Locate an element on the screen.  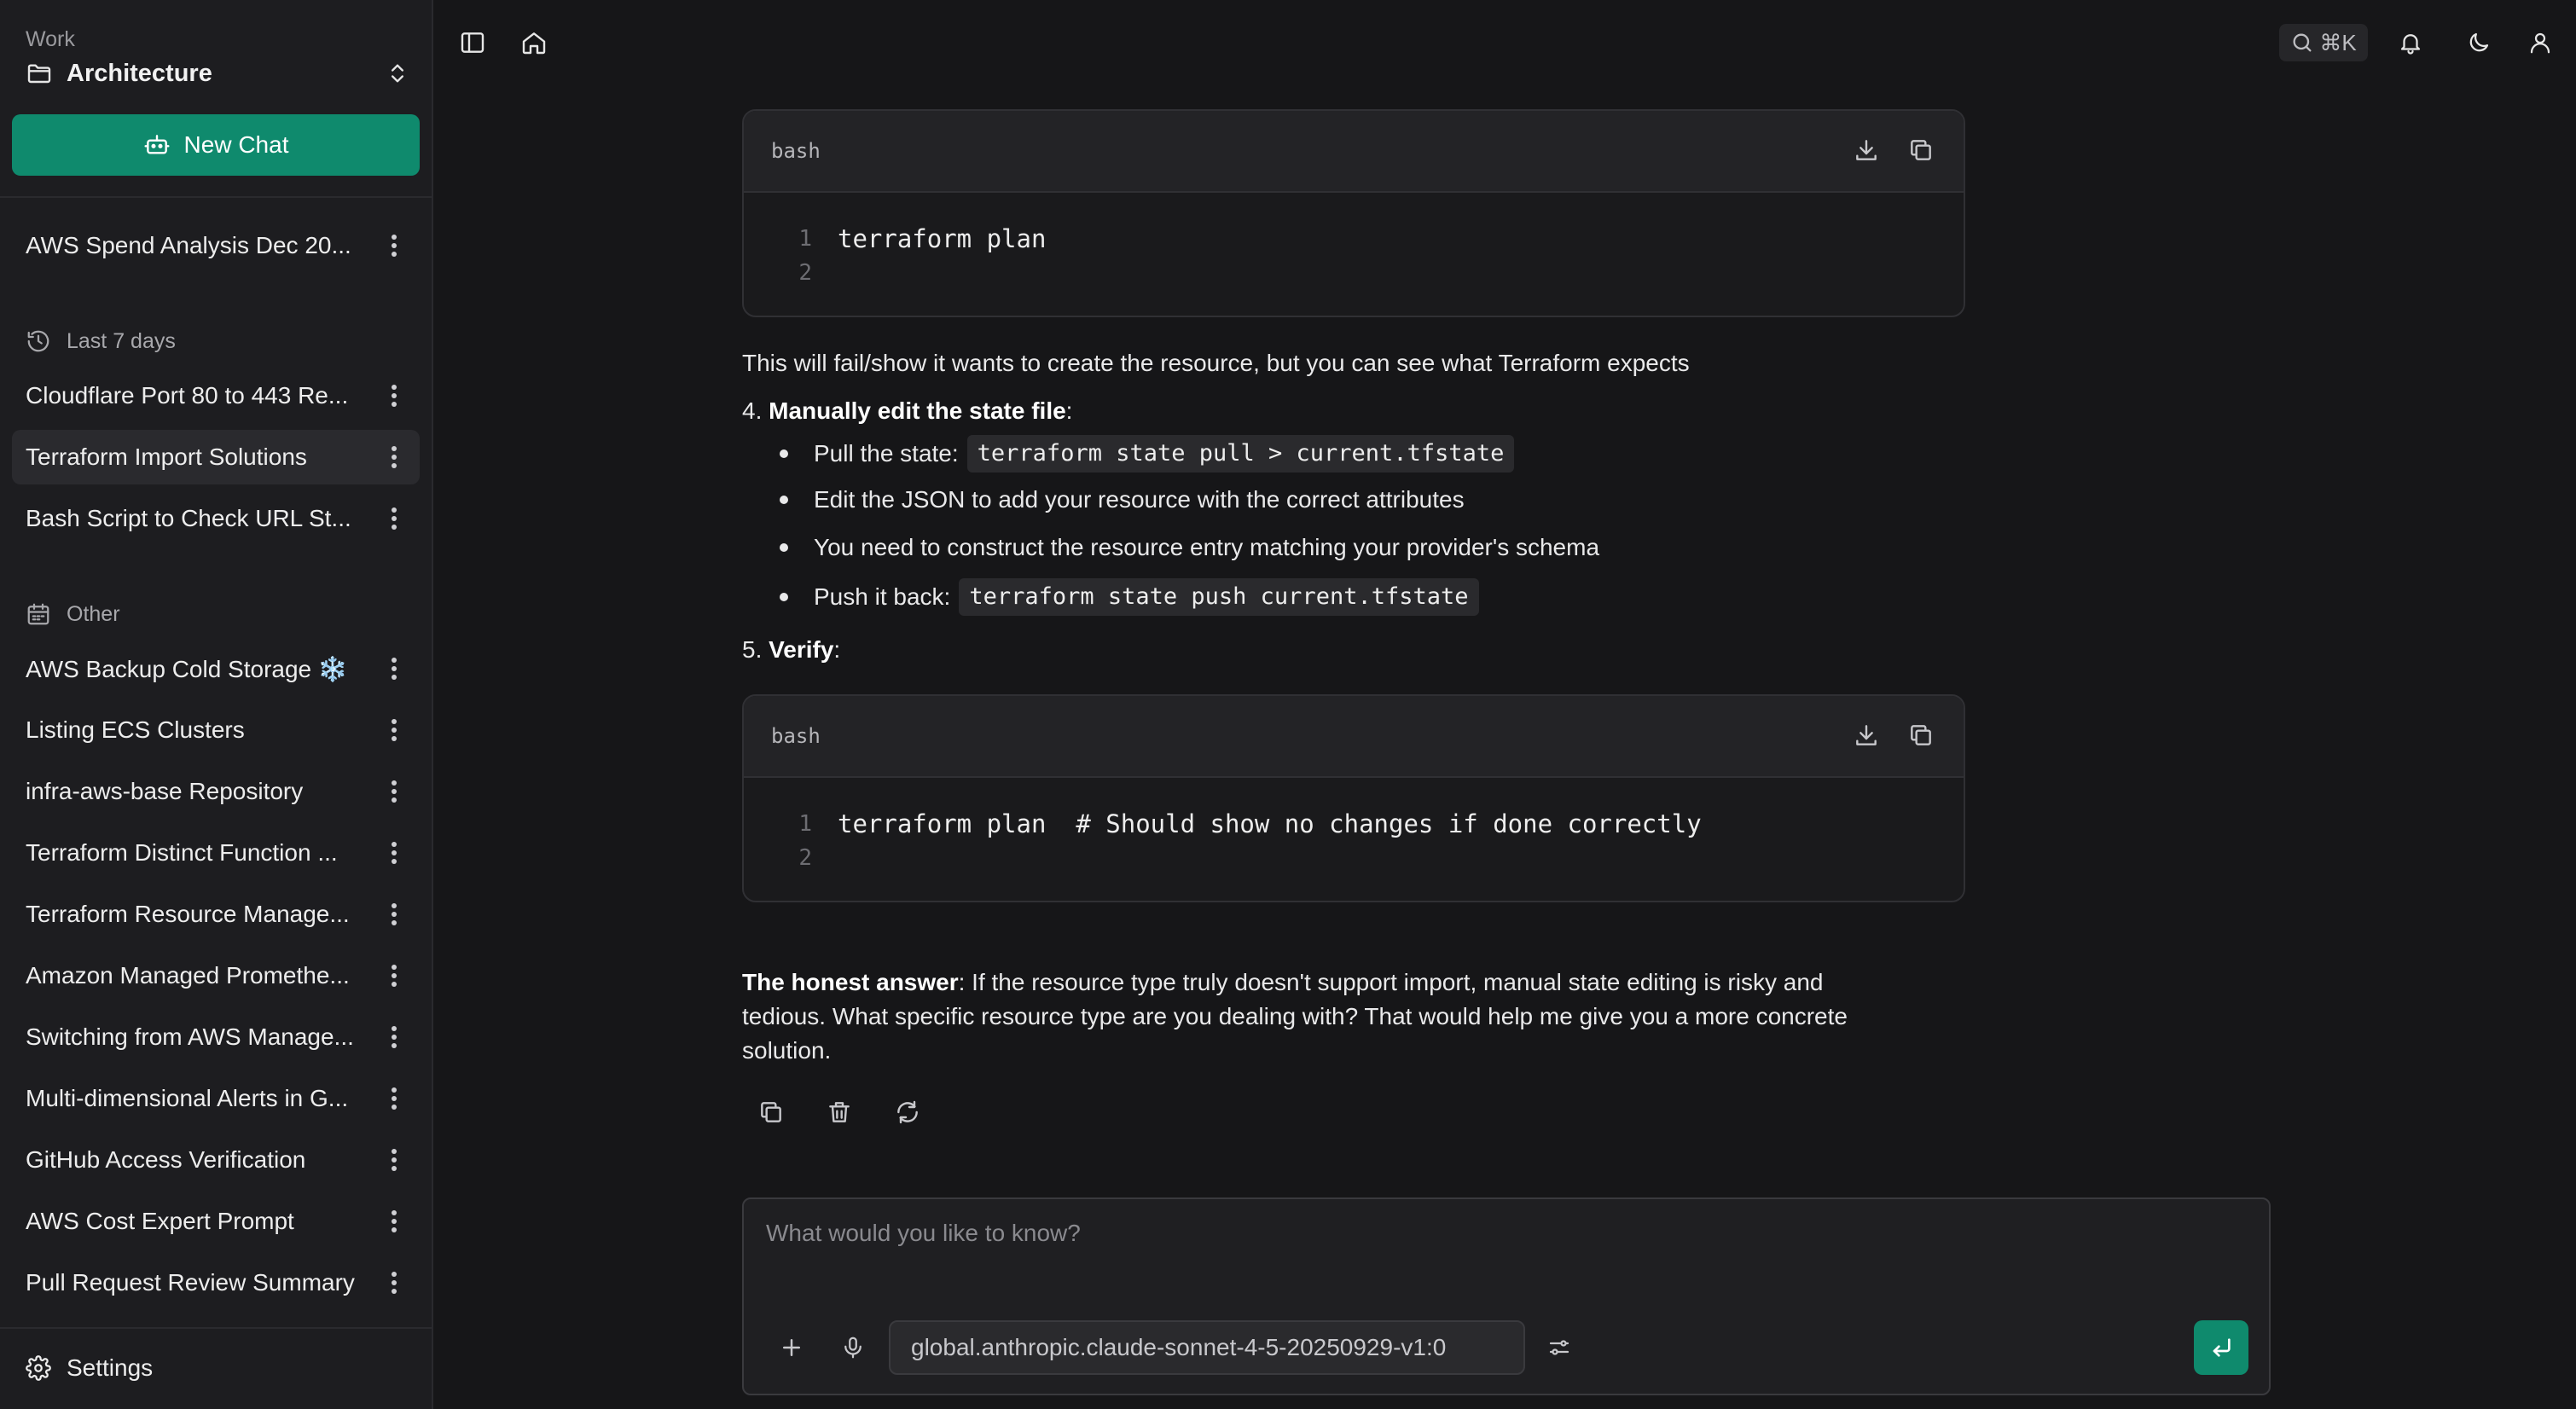
send-button is located at coordinates (2221, 1347).